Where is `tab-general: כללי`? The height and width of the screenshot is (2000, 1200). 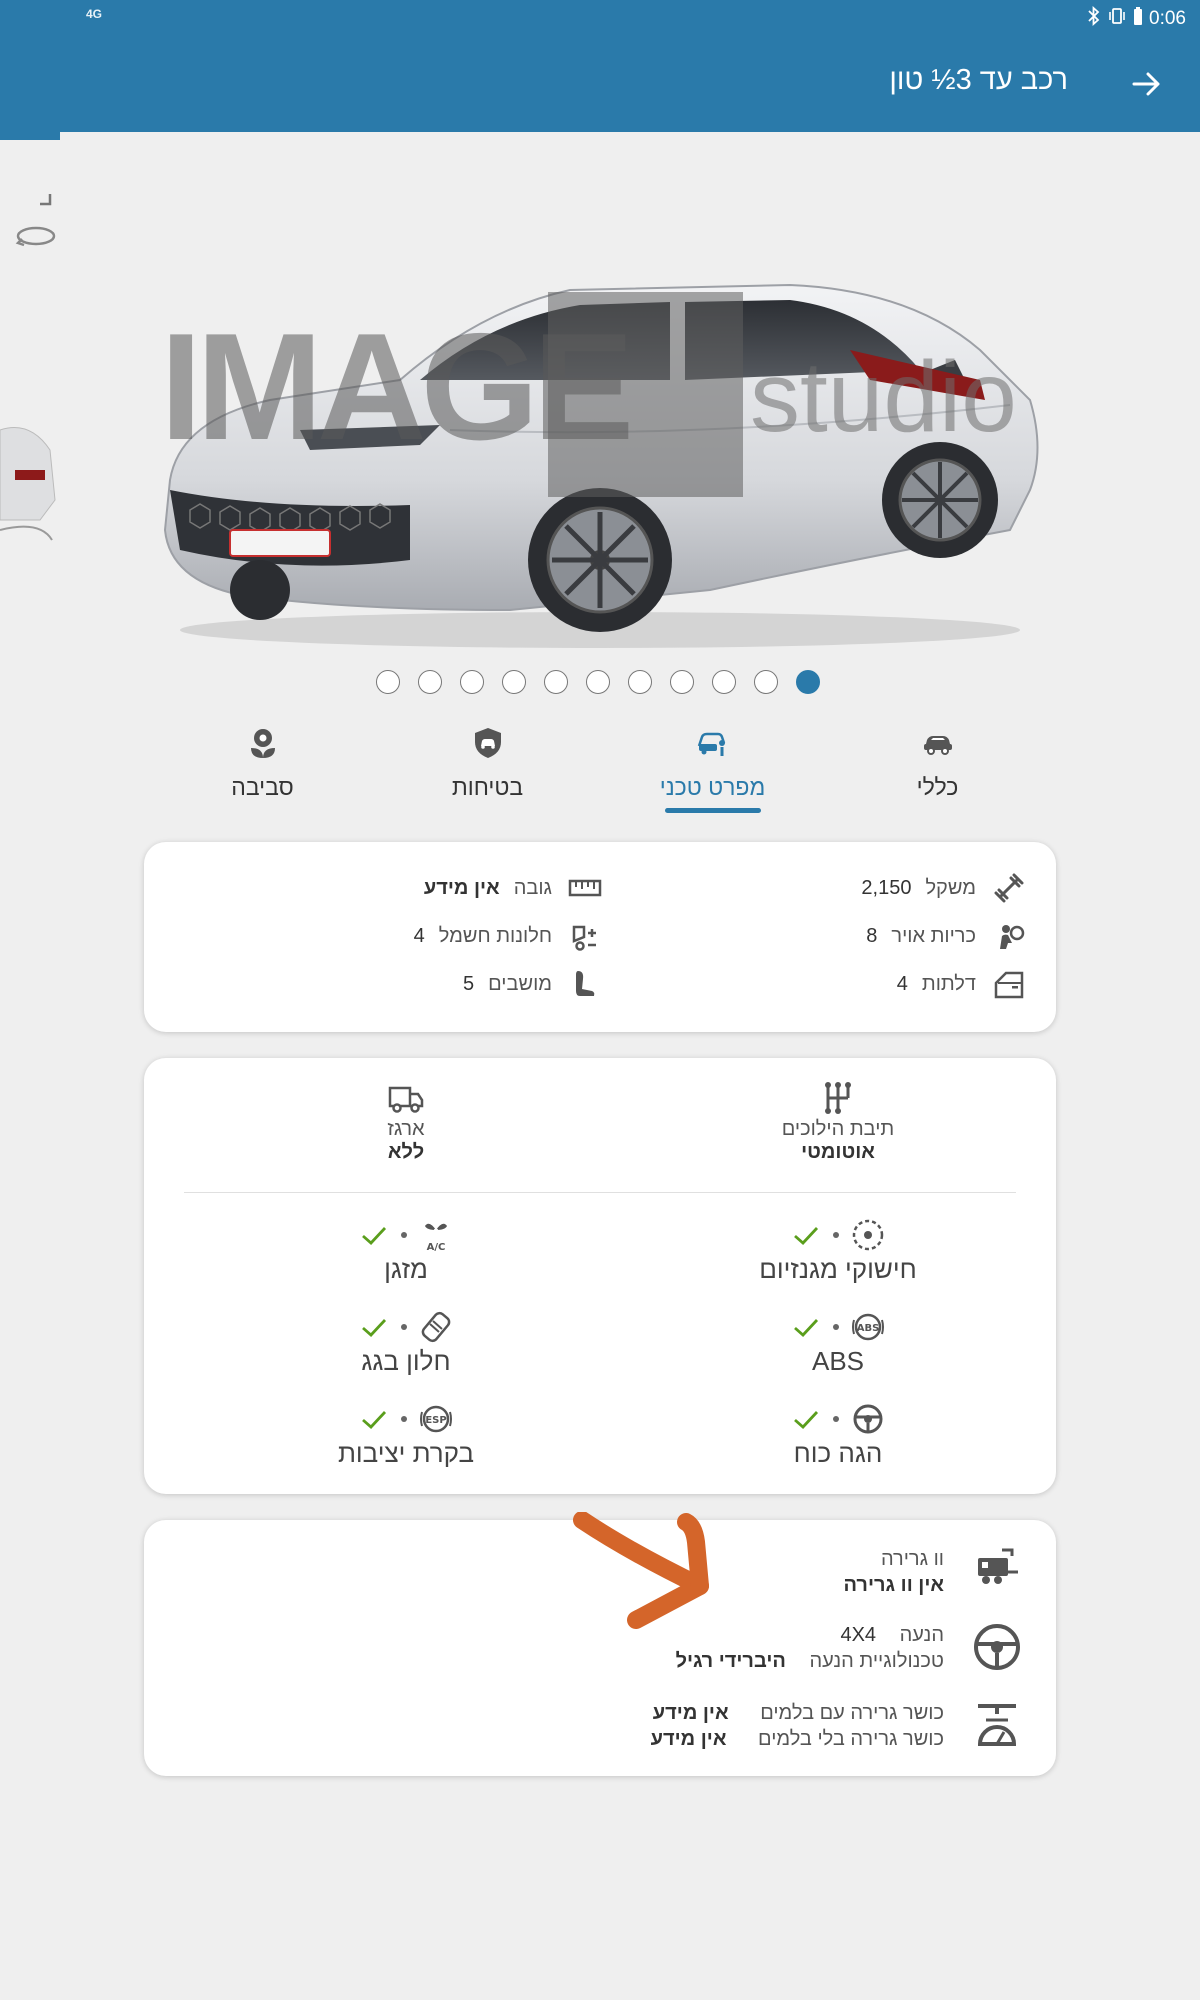
tab-general: כללי is located at coordinates (937, 770).